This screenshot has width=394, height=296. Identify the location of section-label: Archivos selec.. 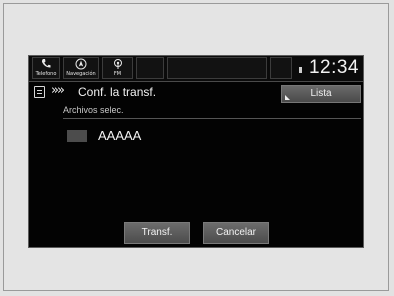
(93, 110).